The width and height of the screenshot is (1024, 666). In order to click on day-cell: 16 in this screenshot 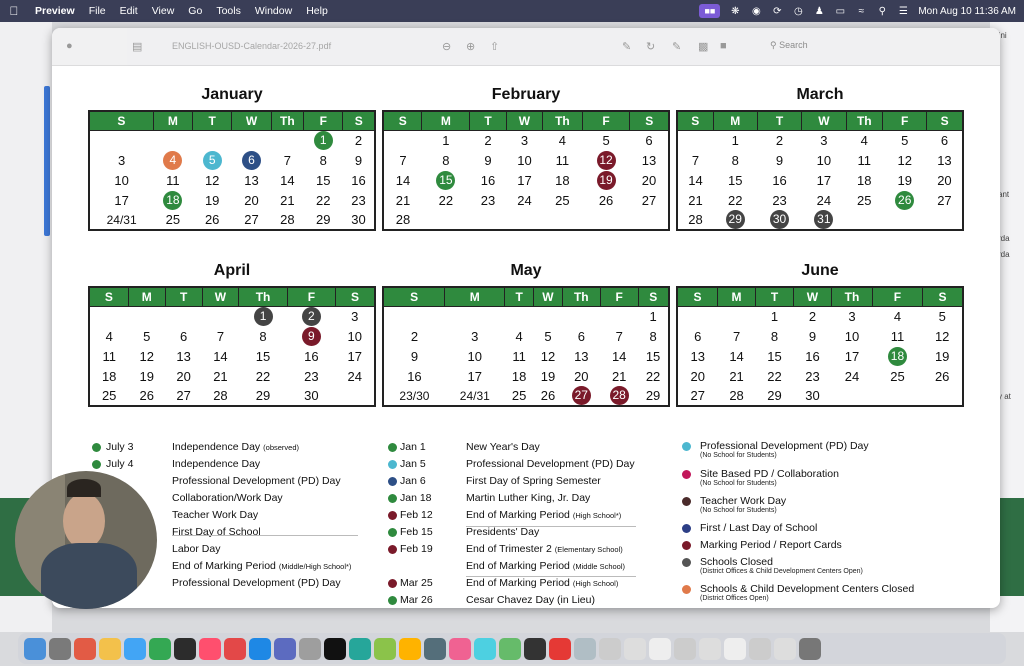, I will do `click(779, 180)`.